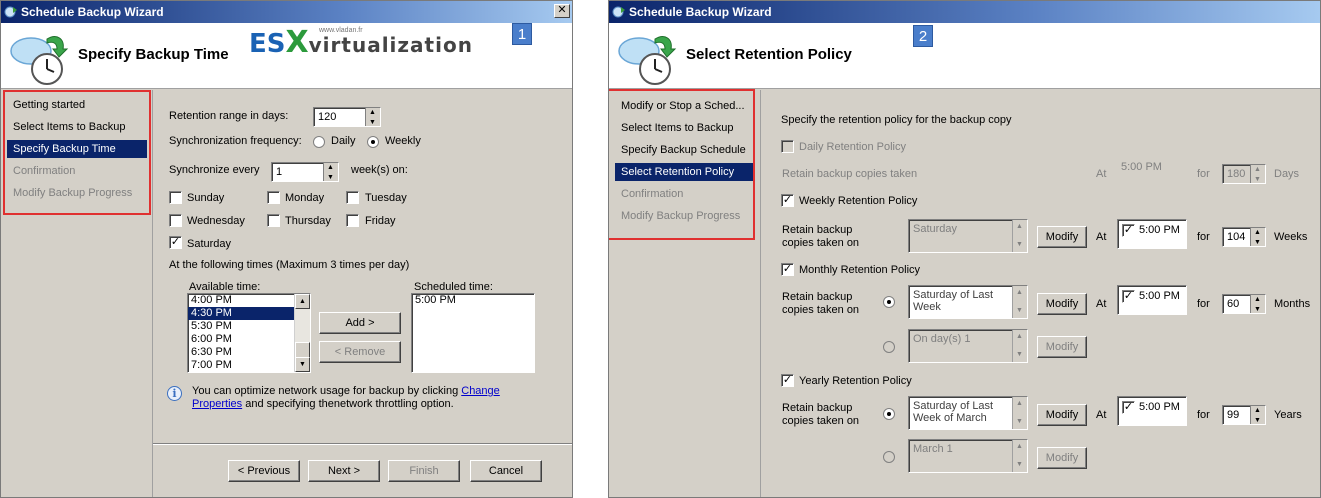 This screenshot has height=498, width=1321. What do you see at coordinates (787, 269) in the screenshot?
I see `monthly-retention-checkbox: ✓` at bounding box center [787, 269].